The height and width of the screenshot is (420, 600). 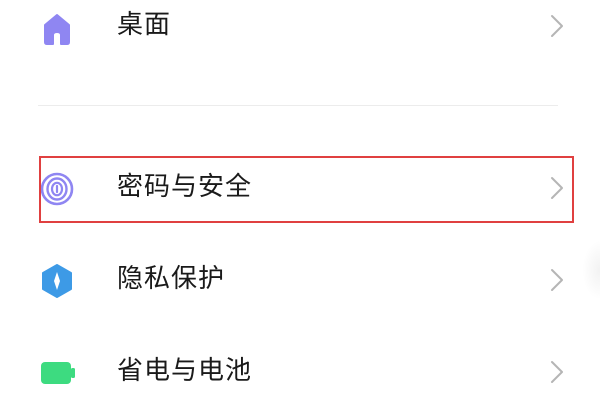 What do you see at coordinates (300, 280) in the screenshot?
I see `settings-item-privacy: 隐私保护` at bounding box center [300, 280].